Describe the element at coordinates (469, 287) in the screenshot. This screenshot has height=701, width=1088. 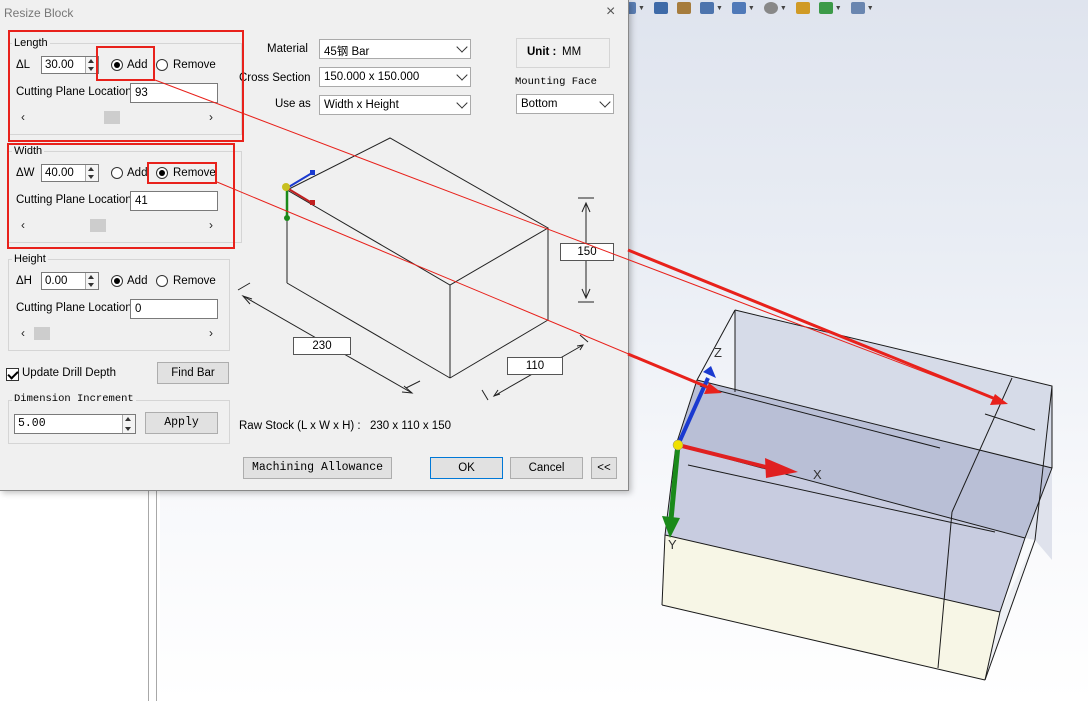
I see `width-arrow` at that location.